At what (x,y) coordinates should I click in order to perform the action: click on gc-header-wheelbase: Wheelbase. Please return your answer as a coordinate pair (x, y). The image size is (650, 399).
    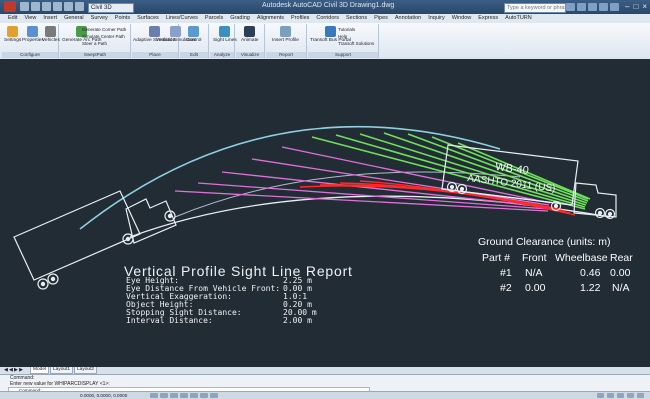
    Looking at the image, I should click on (581, 258).